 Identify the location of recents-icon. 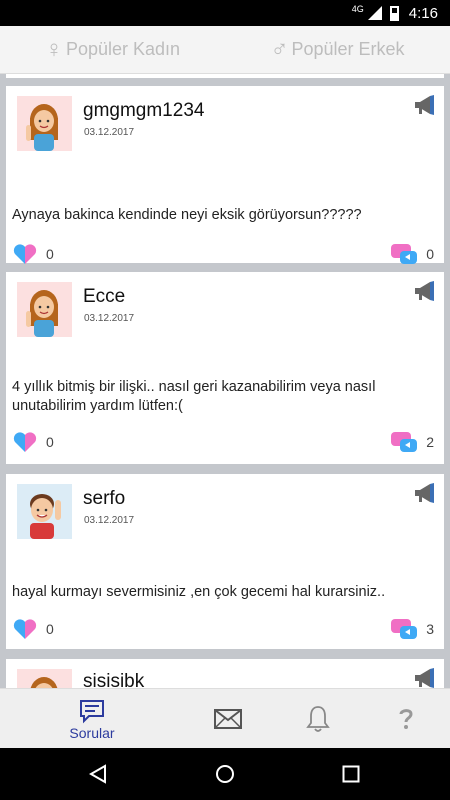
(351, 774).